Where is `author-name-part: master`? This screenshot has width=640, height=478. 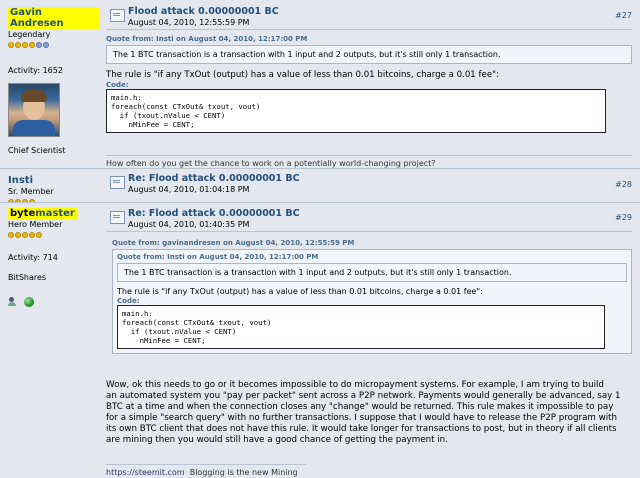
author-name-part: master is located at coordinates (55, 213).